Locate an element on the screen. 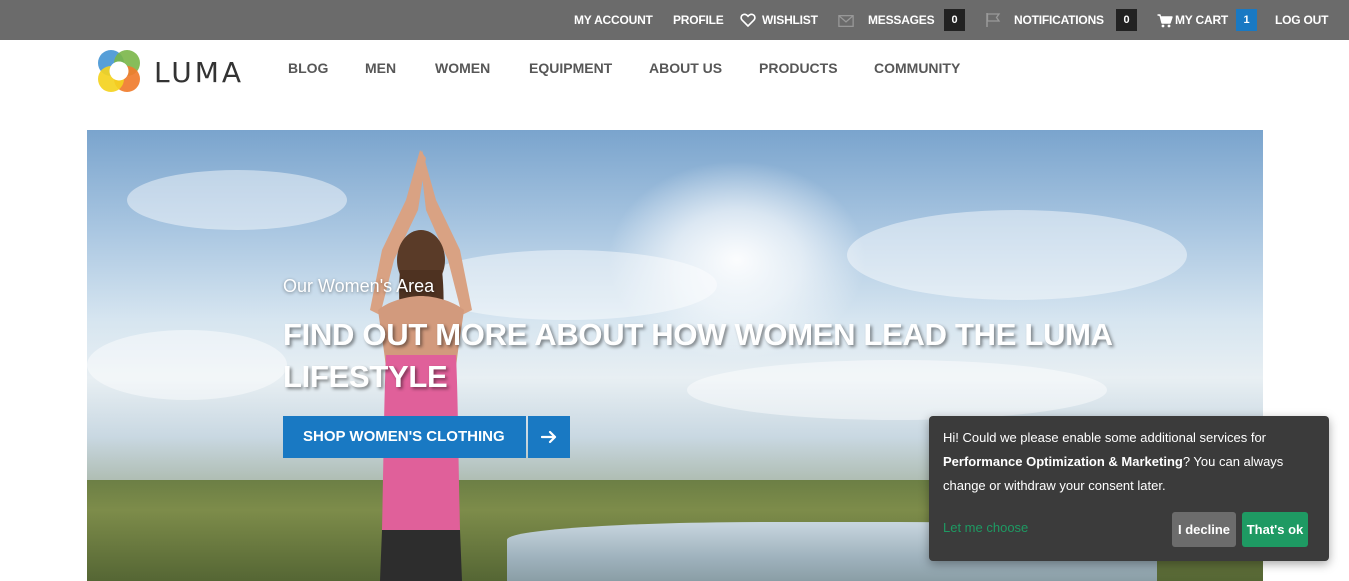 This screenshot has height=581, width=1349. nav-item-women: Women is located at coordinates (462, 68).